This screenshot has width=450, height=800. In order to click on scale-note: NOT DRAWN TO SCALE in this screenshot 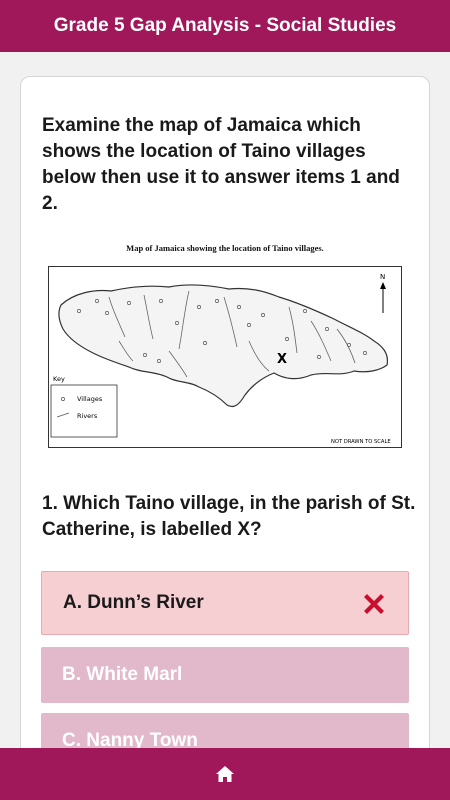, I will do `click(361, 442)`.